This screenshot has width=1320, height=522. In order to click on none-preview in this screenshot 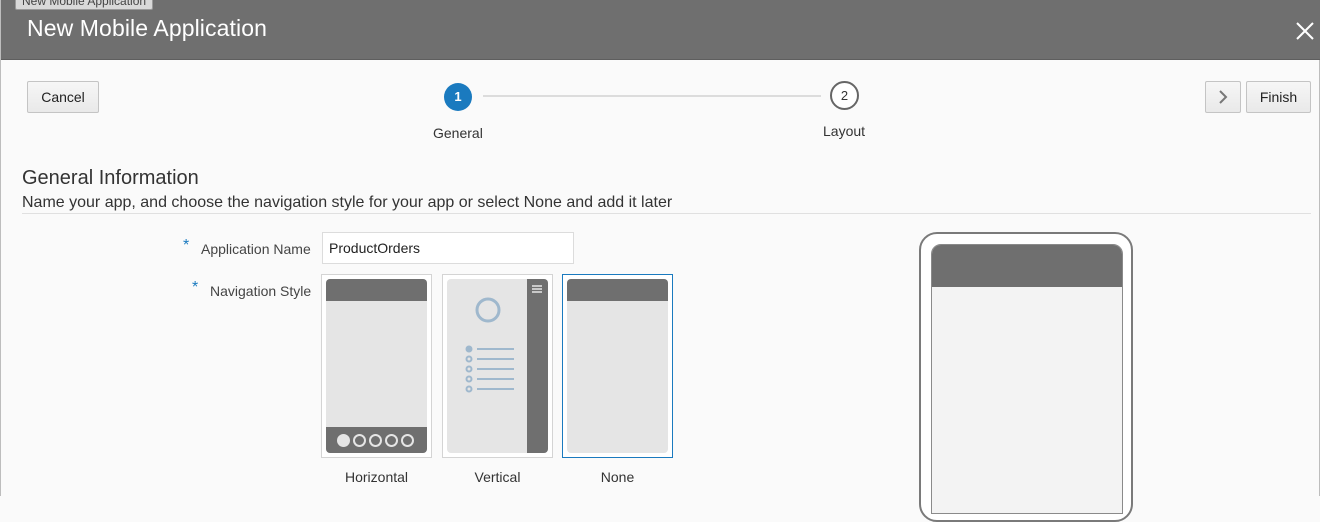, I will do `click(617, 366)`.